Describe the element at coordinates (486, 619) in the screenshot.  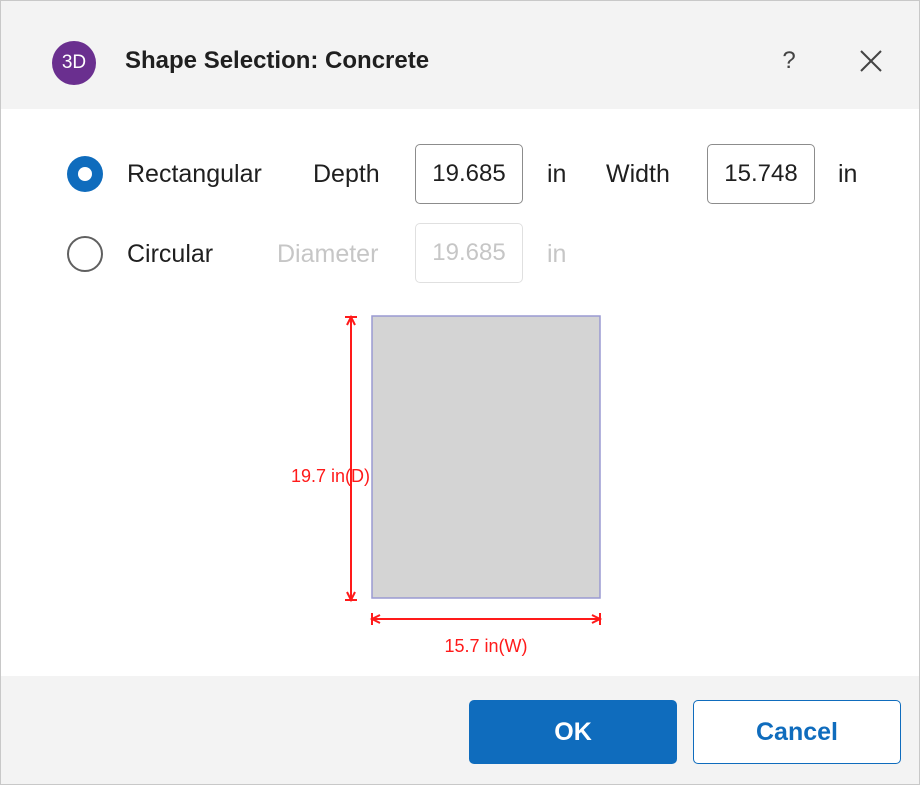
I see `width-dimension-line` at that location.